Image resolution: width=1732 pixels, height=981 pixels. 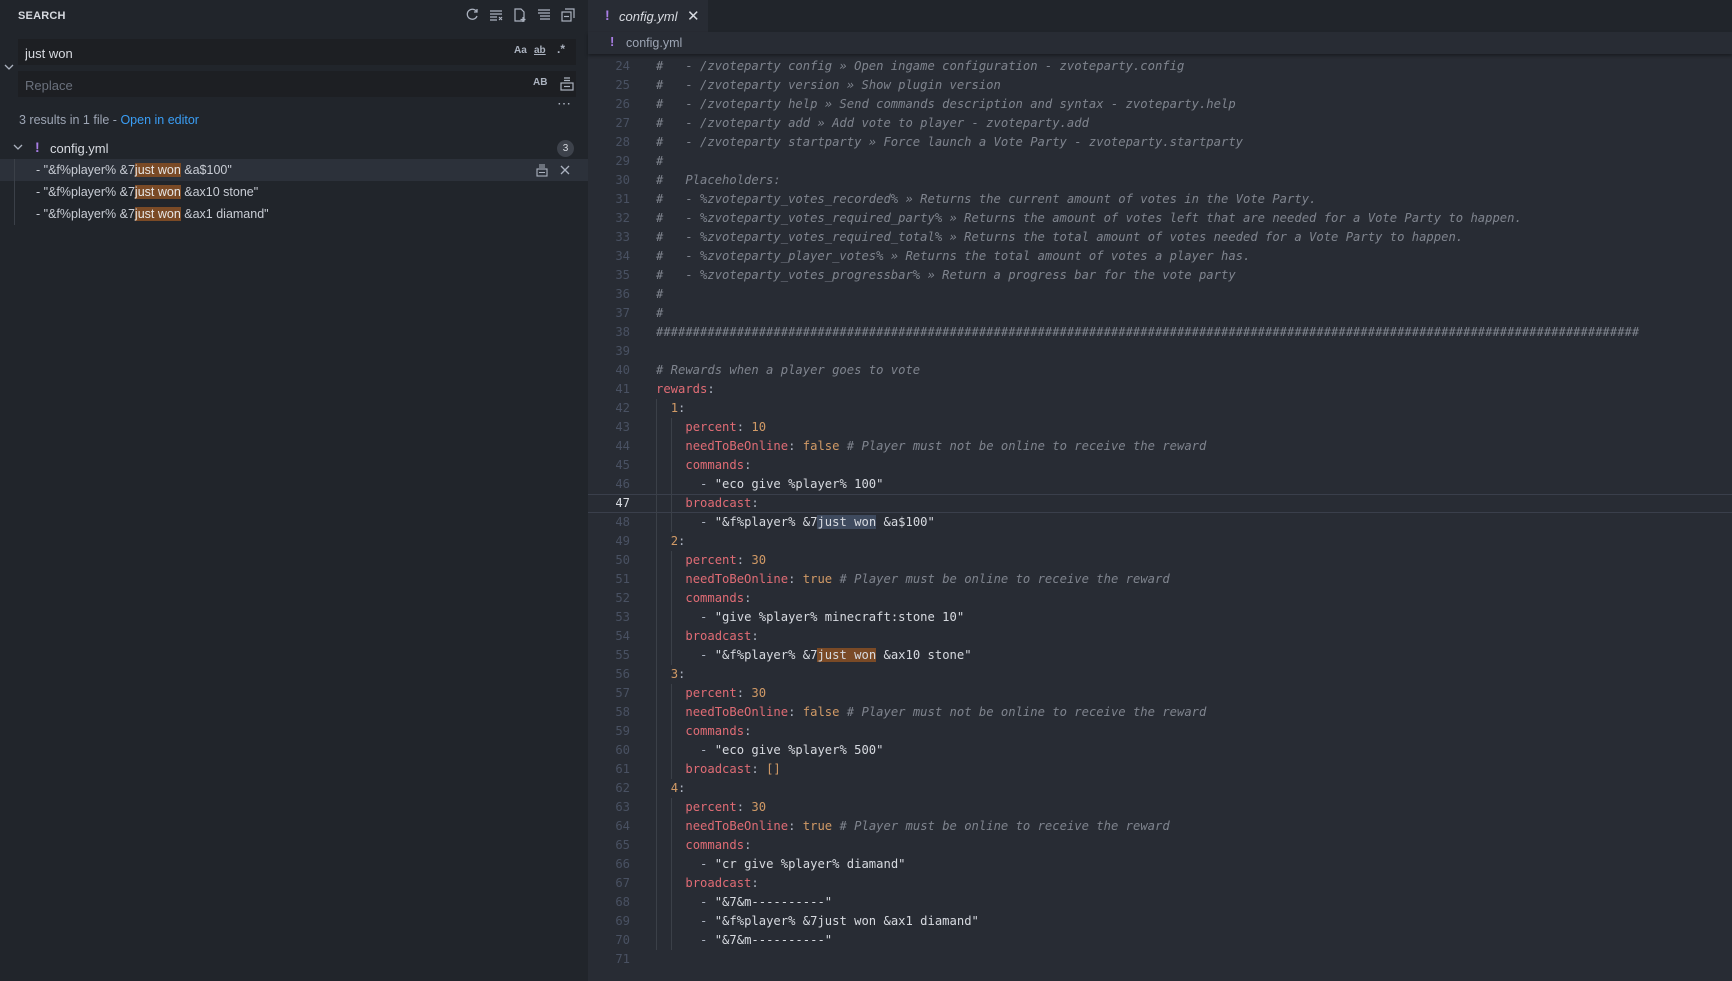 I want to click on line-number: 36, so click(x=622, y=294).